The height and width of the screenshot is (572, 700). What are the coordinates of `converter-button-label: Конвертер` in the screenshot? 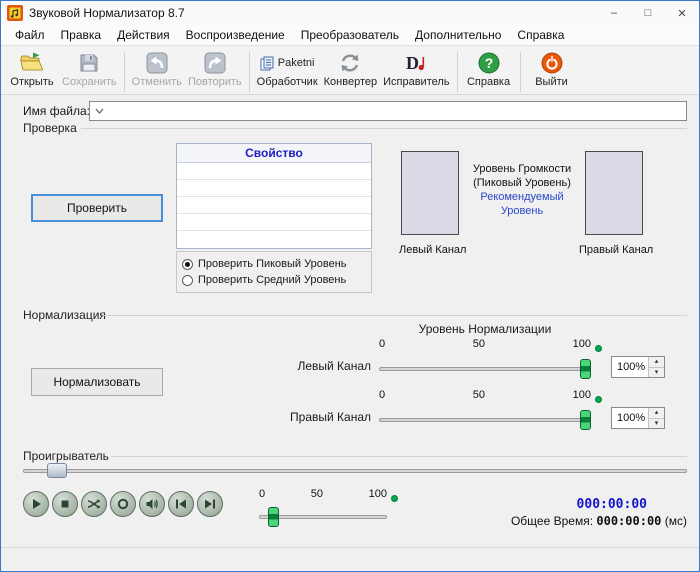 It's located at (350, 82).